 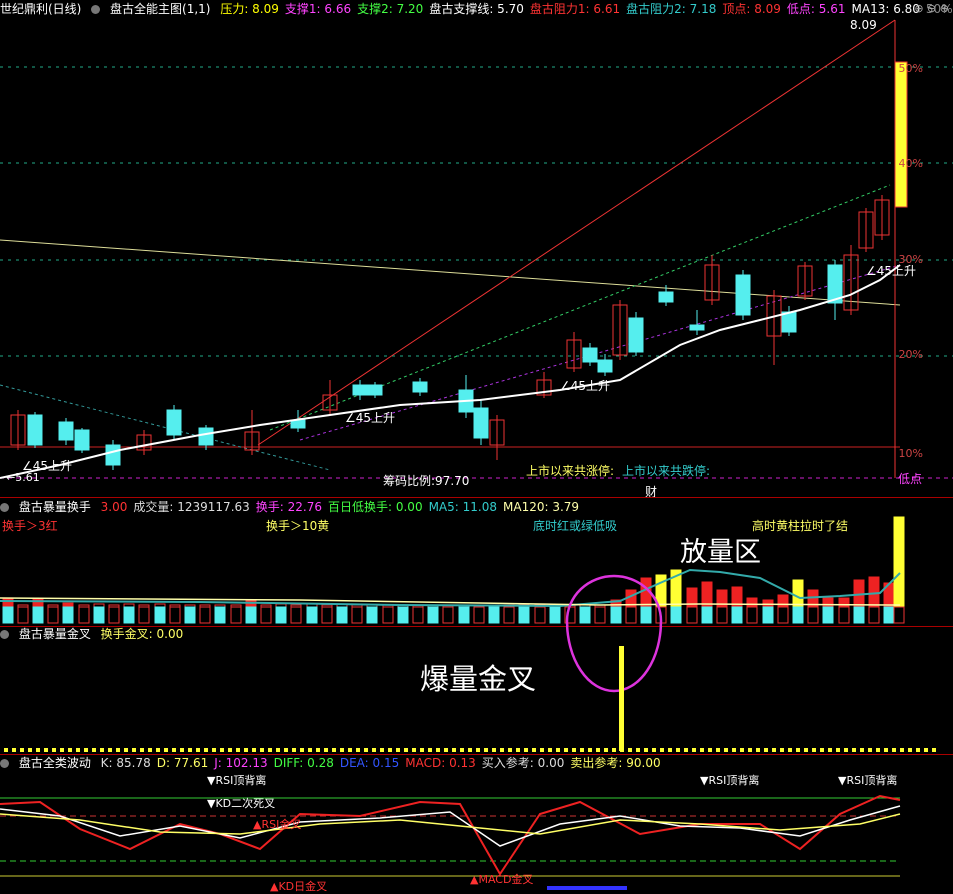 I want to click on rise-label-3: ∠45上升, so click(x=585, y=386).